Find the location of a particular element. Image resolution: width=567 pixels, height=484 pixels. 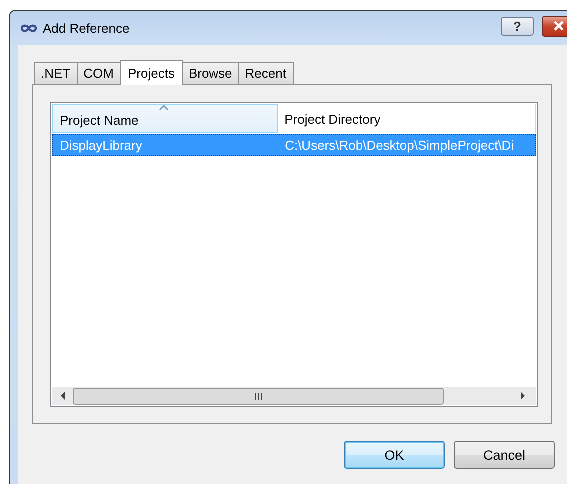

tab: Browse is located at coordinates (211, 73).